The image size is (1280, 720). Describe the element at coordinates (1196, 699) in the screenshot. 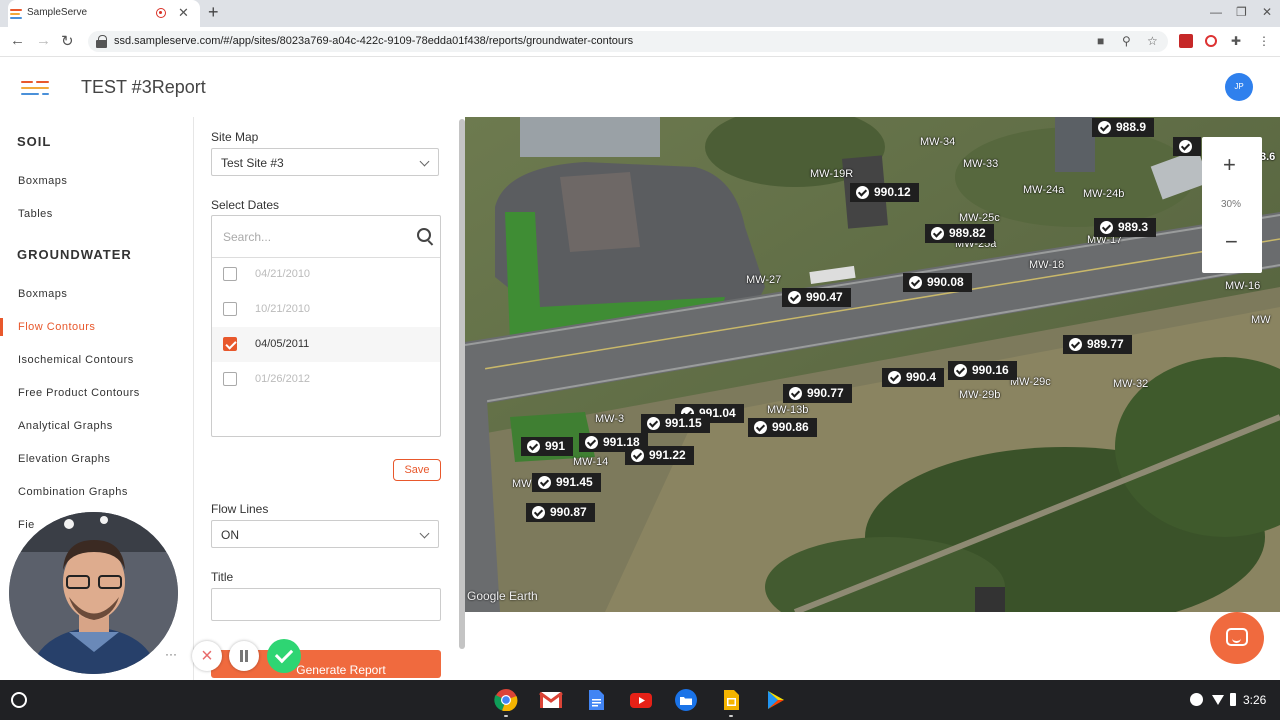

I see `add-status-icon` at that location.